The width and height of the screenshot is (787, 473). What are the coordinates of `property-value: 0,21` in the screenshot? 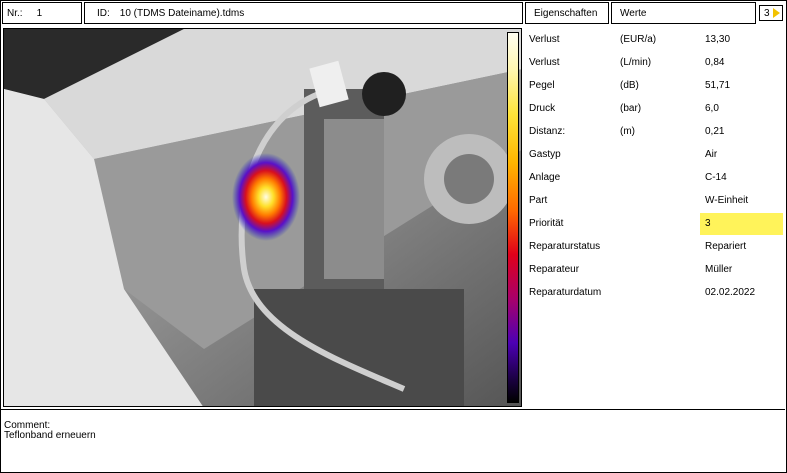 It's located at (715, 131).